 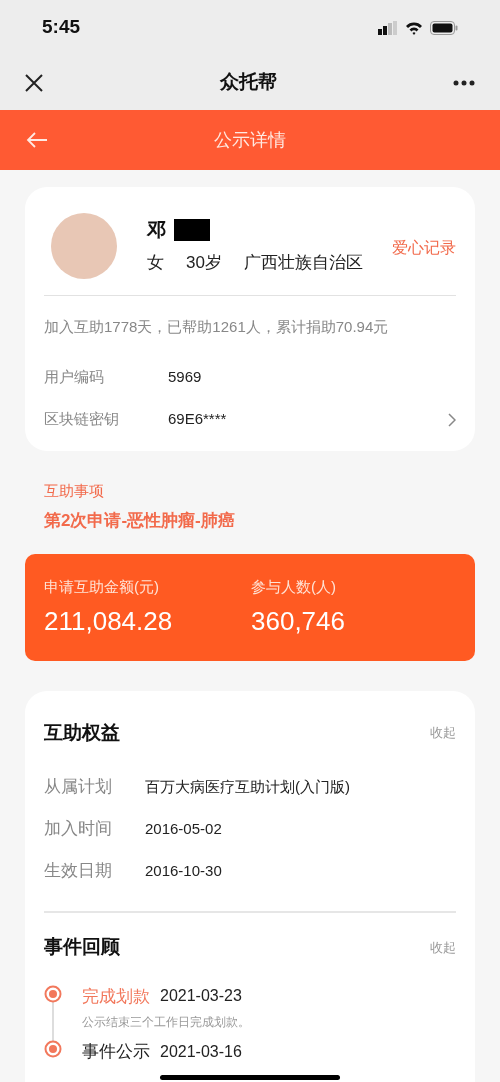 What do you see at coordinates (140, 521) in the screenshot?
I see `matter-title: 第2次申请-恶性肿瘤-肺癌` at bounding box center [140, 521].